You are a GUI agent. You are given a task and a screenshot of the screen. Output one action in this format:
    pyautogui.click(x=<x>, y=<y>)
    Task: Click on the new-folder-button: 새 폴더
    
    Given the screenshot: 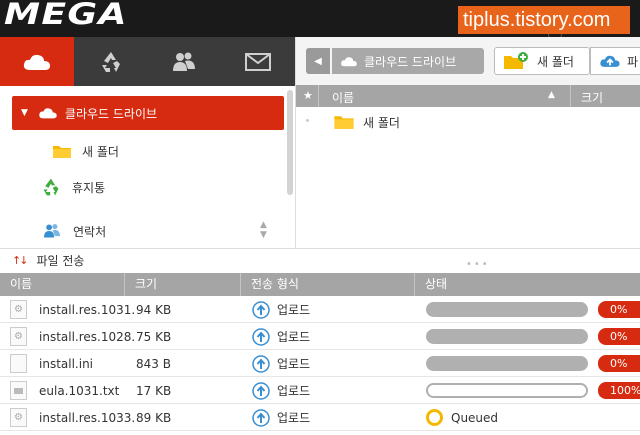 What is the action you would take?
    pyautogui.click(x=542, y=61)
    